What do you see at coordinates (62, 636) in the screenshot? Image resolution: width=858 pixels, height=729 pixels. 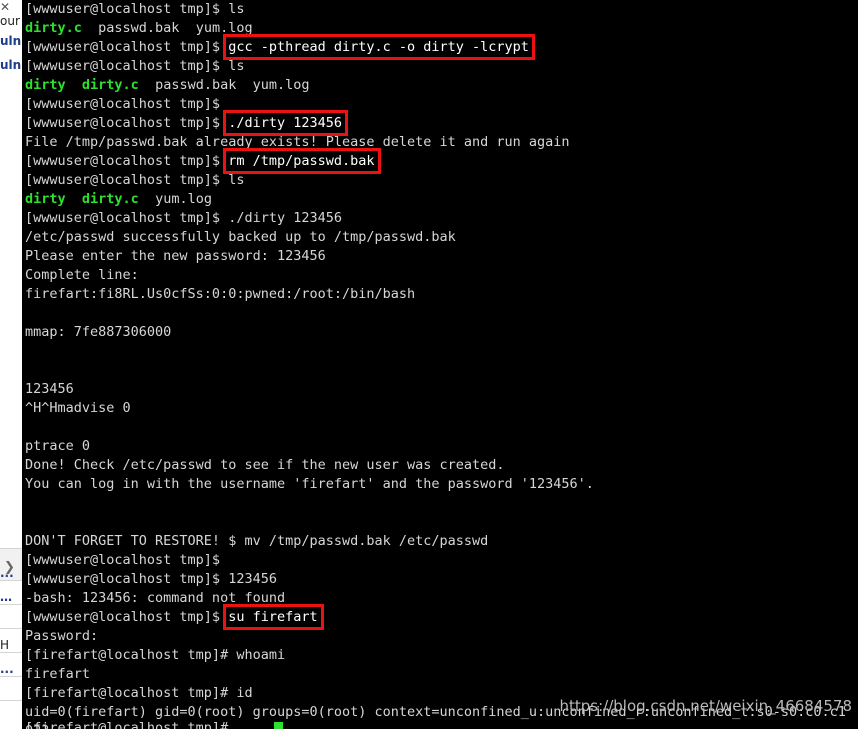 I see `terminal-text: Password:` at bounding box center [62, 636].